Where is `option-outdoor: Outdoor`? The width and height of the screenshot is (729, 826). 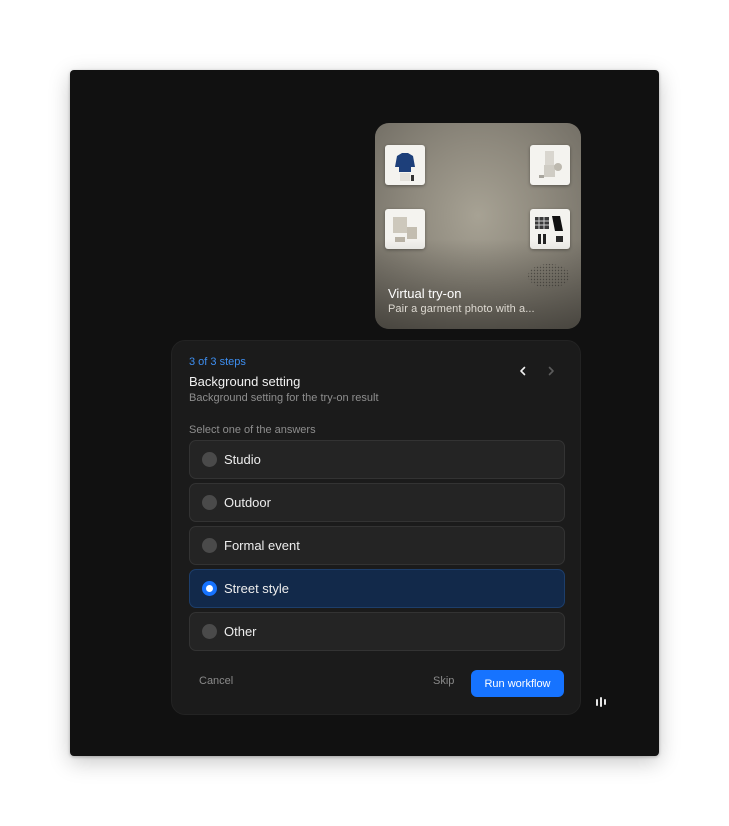 option-outdoor: Outdoor is located at coordinates (377, 502).